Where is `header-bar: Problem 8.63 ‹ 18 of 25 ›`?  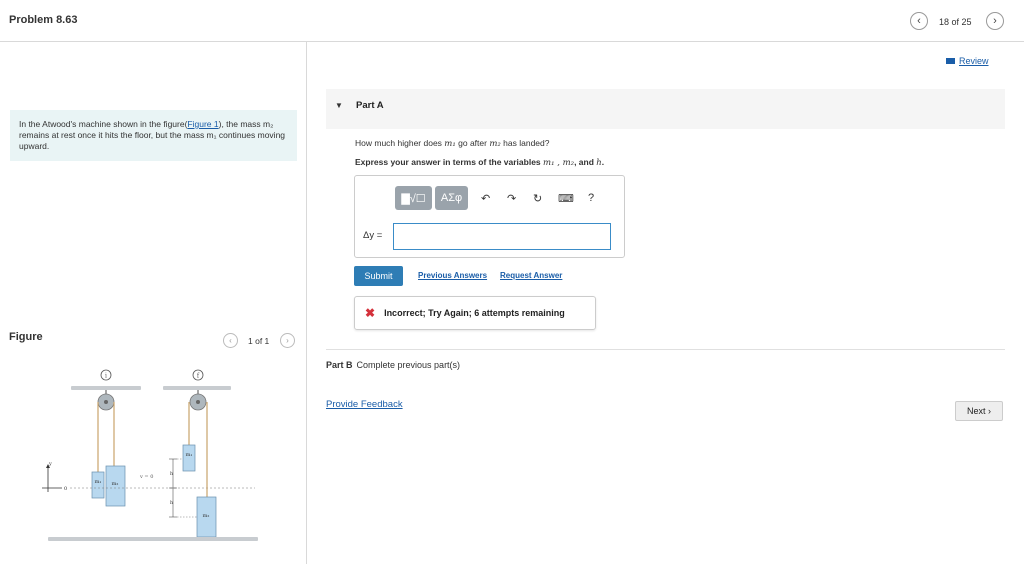 header-bar: Problem 8.63 ‹ 18 of 25 › is located at coordinates (512, 21).